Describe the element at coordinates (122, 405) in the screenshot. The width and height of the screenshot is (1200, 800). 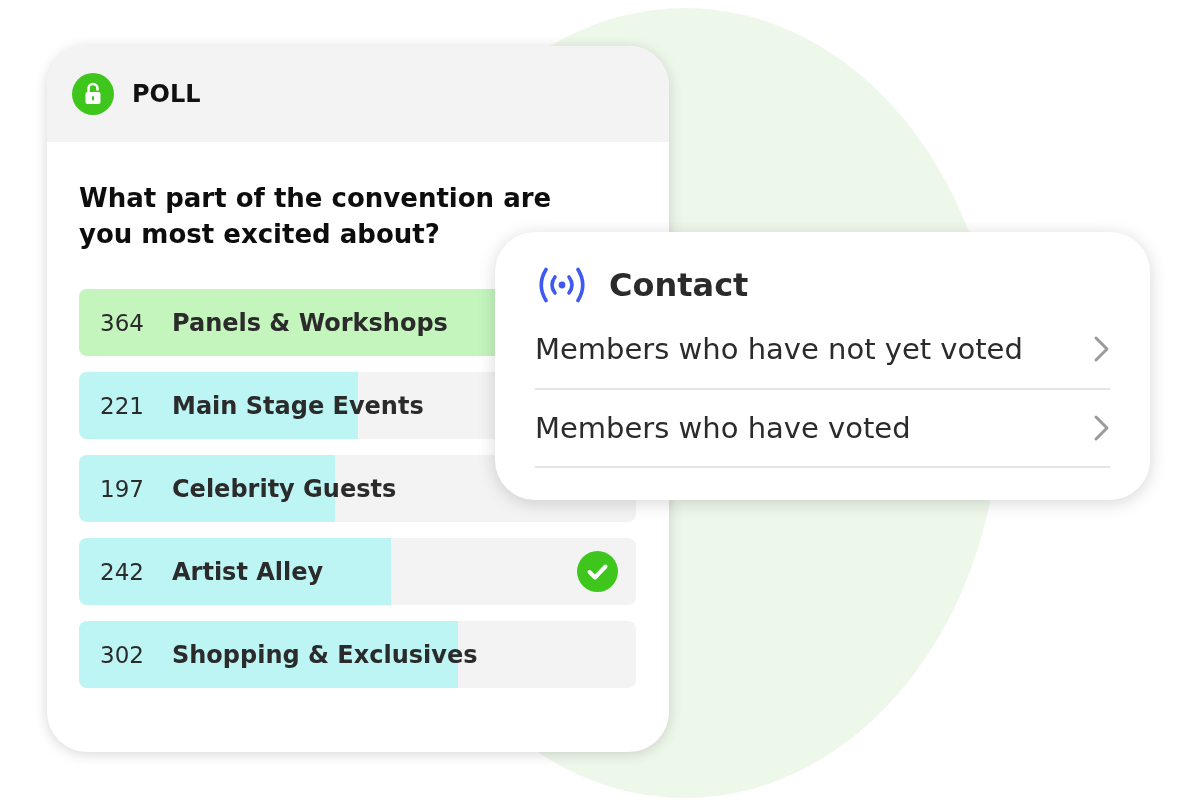
I see `vote-count: 221` at that location.